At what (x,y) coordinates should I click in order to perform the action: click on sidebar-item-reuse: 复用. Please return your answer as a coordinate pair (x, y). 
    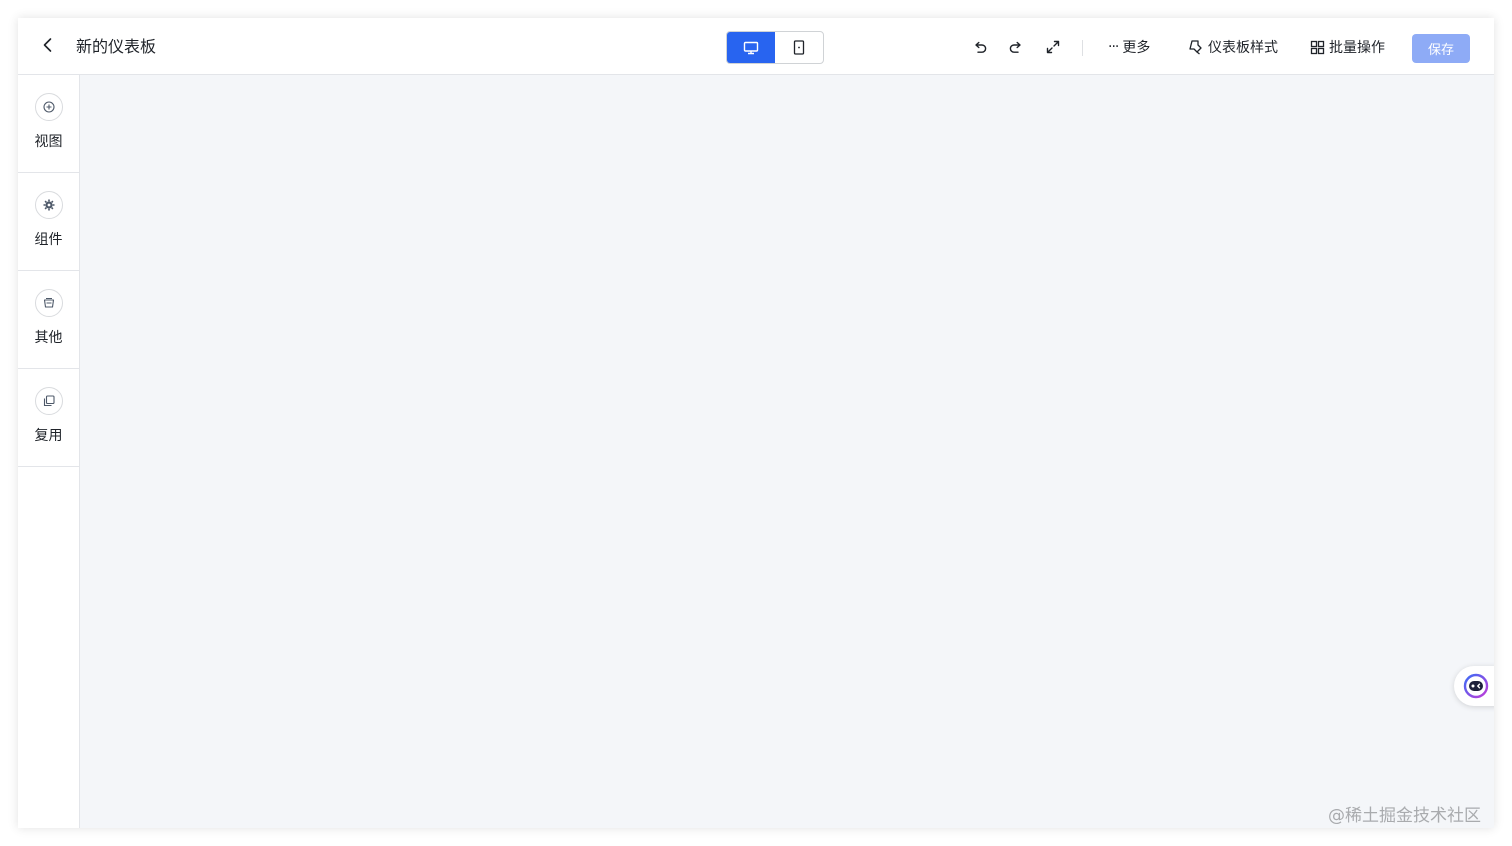
    Looking at the image, I should click on (48, 418).